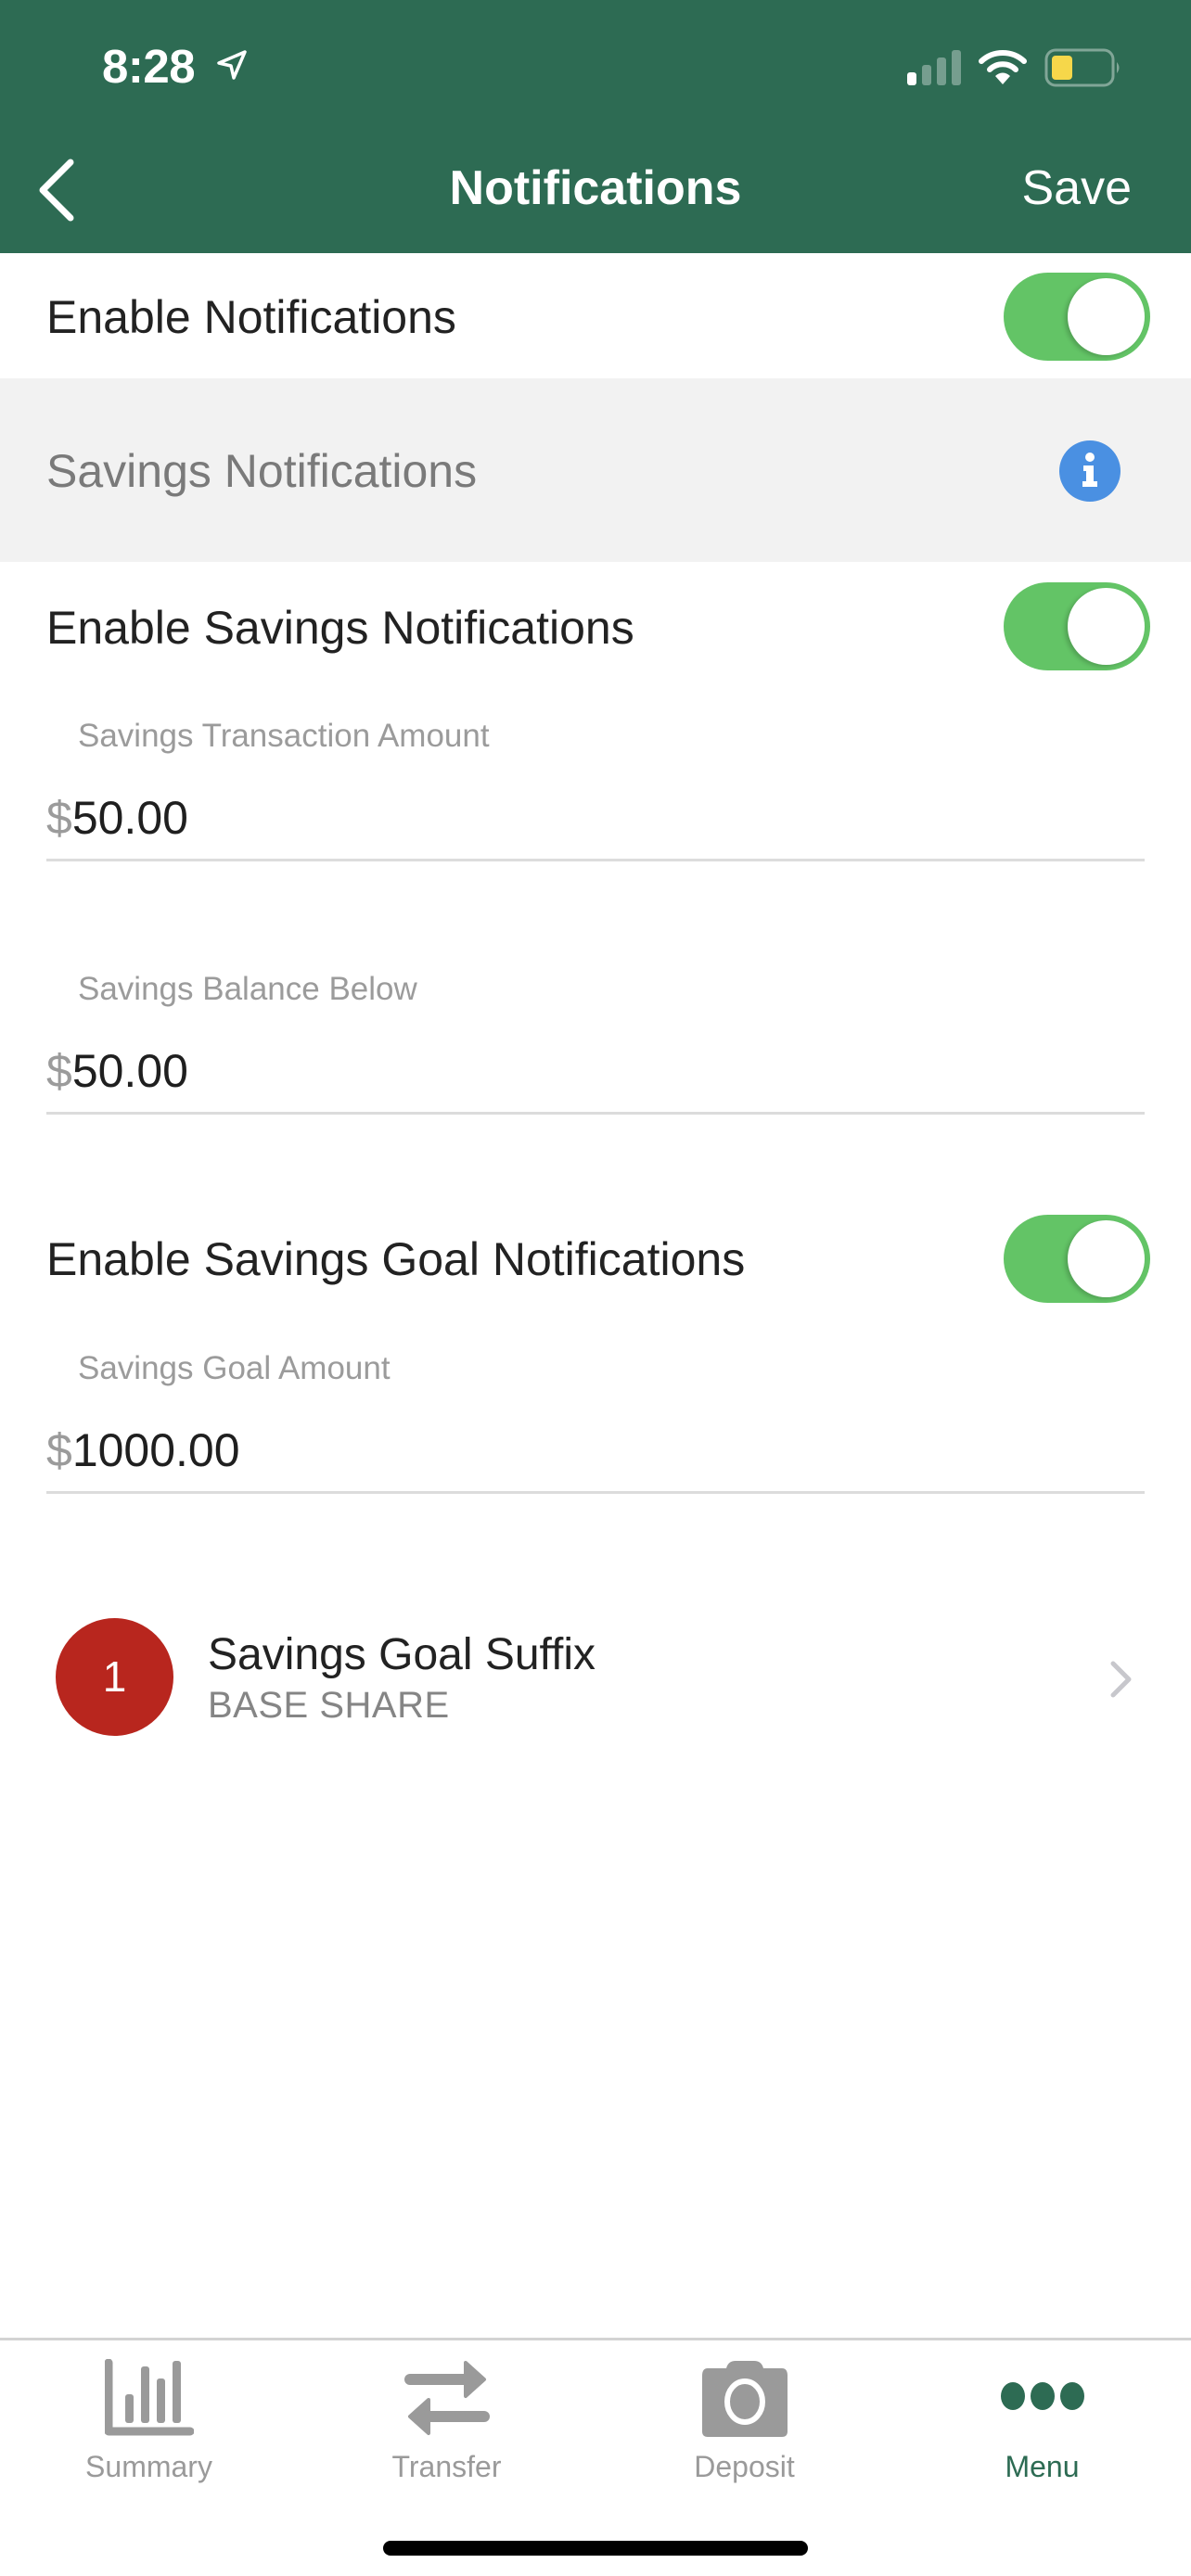 This screenshot has height=2576, width=1191. What do you see at coordinates (248, 989) in the screenshot?
I see `savings-balance-below-label: Savings Balance Below` at bounding box center [248, 989].